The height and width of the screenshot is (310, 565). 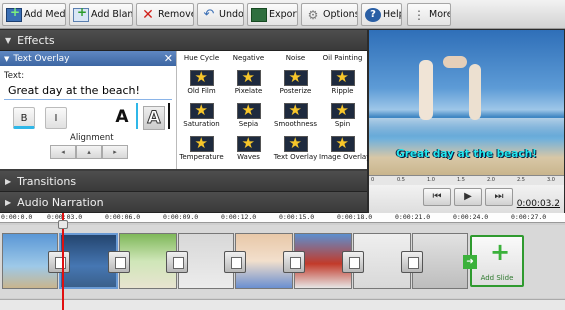 I want to click on tick-label: 0:00:0.0, so click(x=17, y=217).